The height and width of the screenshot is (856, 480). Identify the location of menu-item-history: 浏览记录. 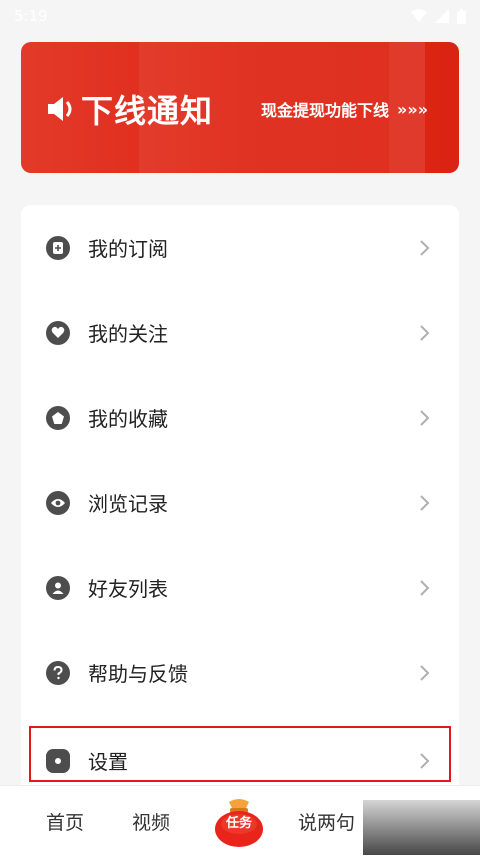
(240, 502).